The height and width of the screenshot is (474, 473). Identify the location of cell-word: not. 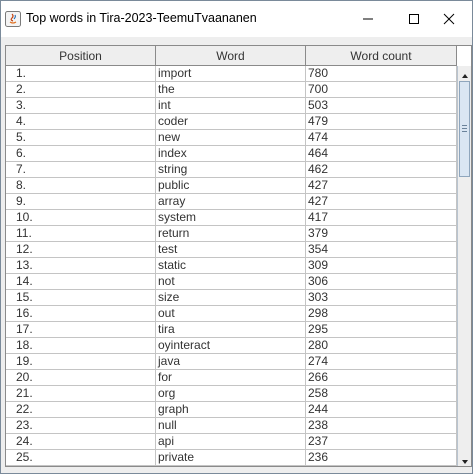
(231, 281).